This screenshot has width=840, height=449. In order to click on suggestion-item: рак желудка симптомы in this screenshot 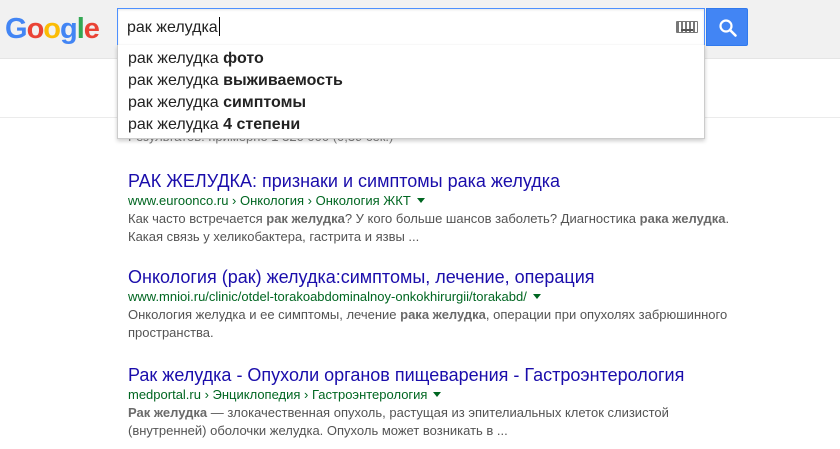, I will do `click(411, 103)`.